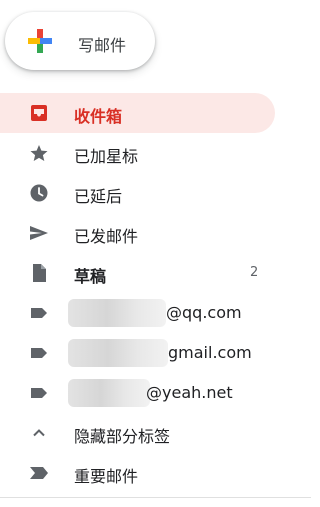 The image size is (320, 507). What do you see at coordinates (98, 196) in the screenshot?
I see `sidebar-item-label: 已延后` at bounding box center [98, 196].